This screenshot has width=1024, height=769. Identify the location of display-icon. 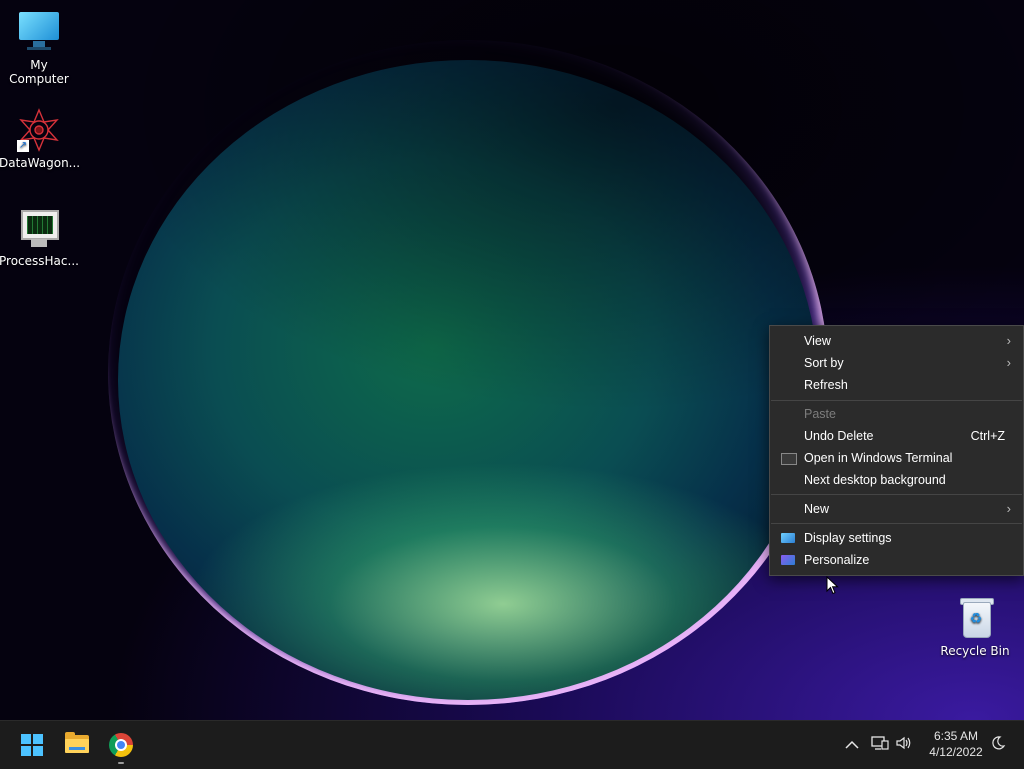
(788, 538).